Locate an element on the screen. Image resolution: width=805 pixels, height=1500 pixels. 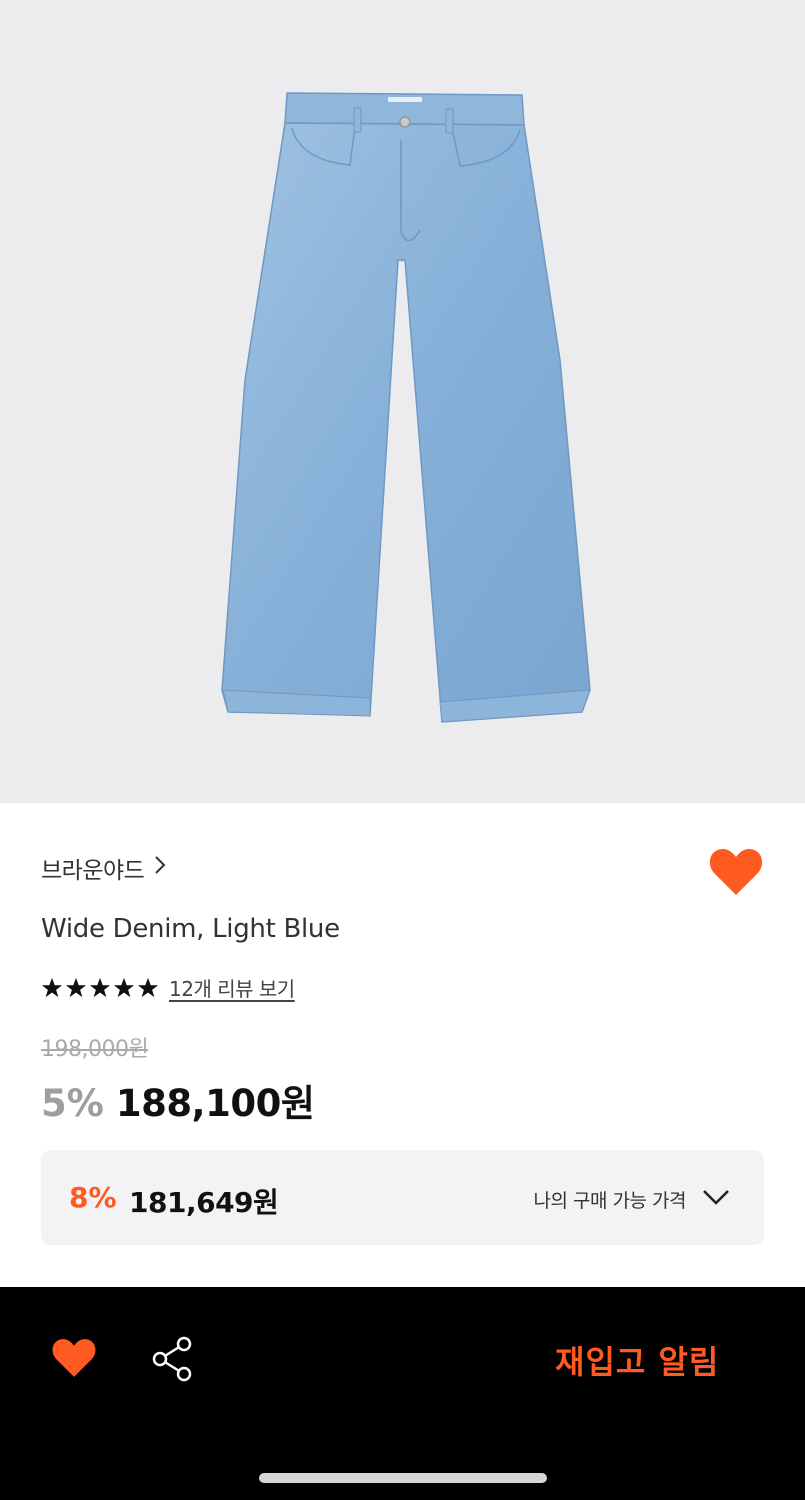
brand-name: 브라운야드 is located at coordinates (93, 871).